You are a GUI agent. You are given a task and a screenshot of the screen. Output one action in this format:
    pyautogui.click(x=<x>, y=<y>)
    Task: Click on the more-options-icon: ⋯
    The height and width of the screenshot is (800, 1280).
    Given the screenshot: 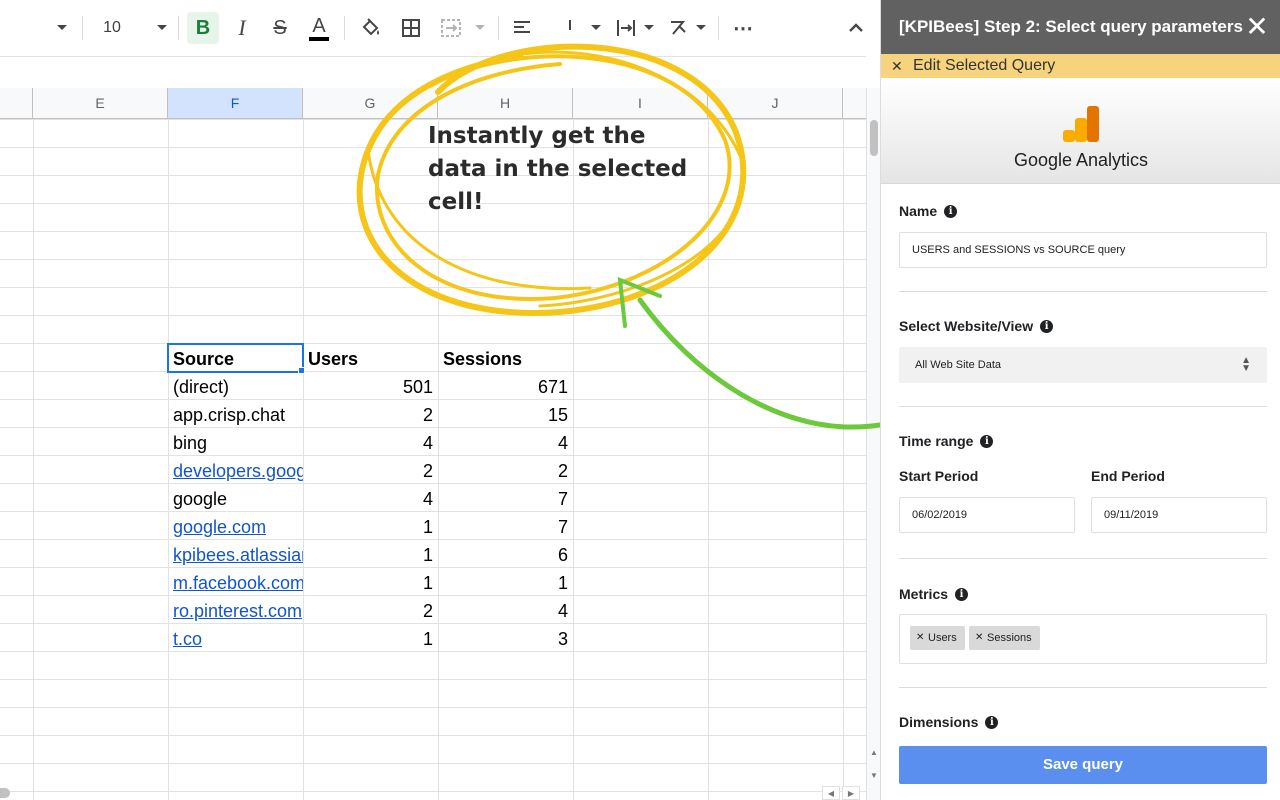 What is the action you would take?
    pyautogui.click(x=743, y=28)
    